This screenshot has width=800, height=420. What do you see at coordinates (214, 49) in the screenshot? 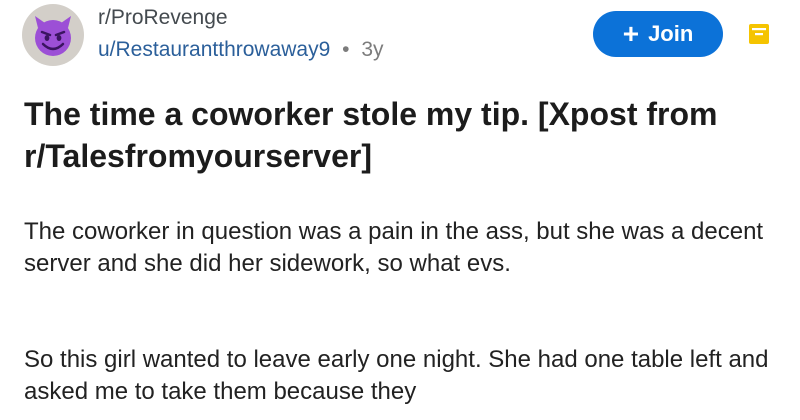
I see `author-link: u/Restaurantthrowaway9` at bounding box center [214, 49].